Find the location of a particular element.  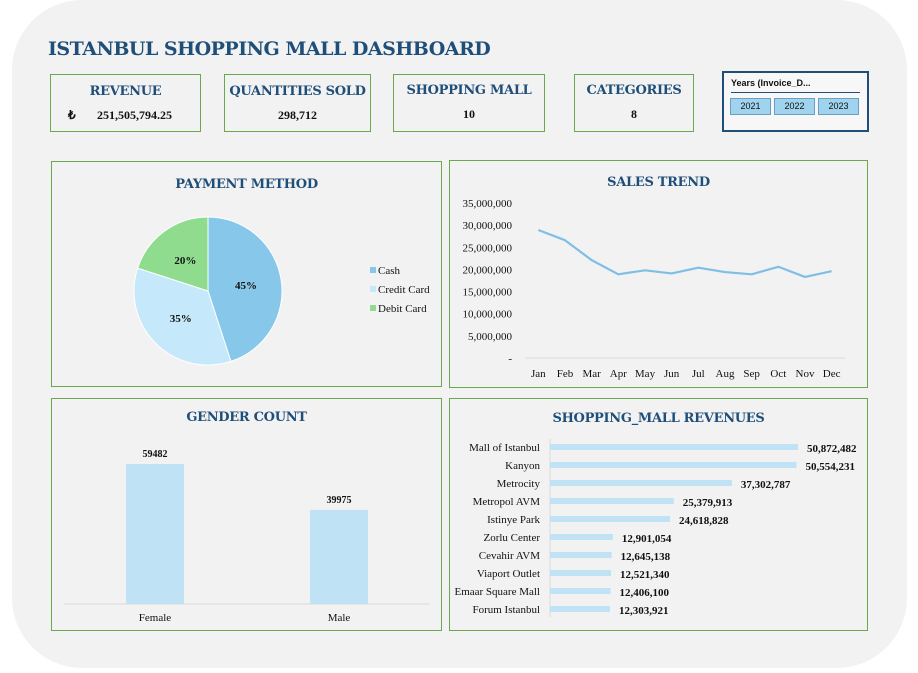

quantities-value: 298,712 is located at coordinates (297, 115).